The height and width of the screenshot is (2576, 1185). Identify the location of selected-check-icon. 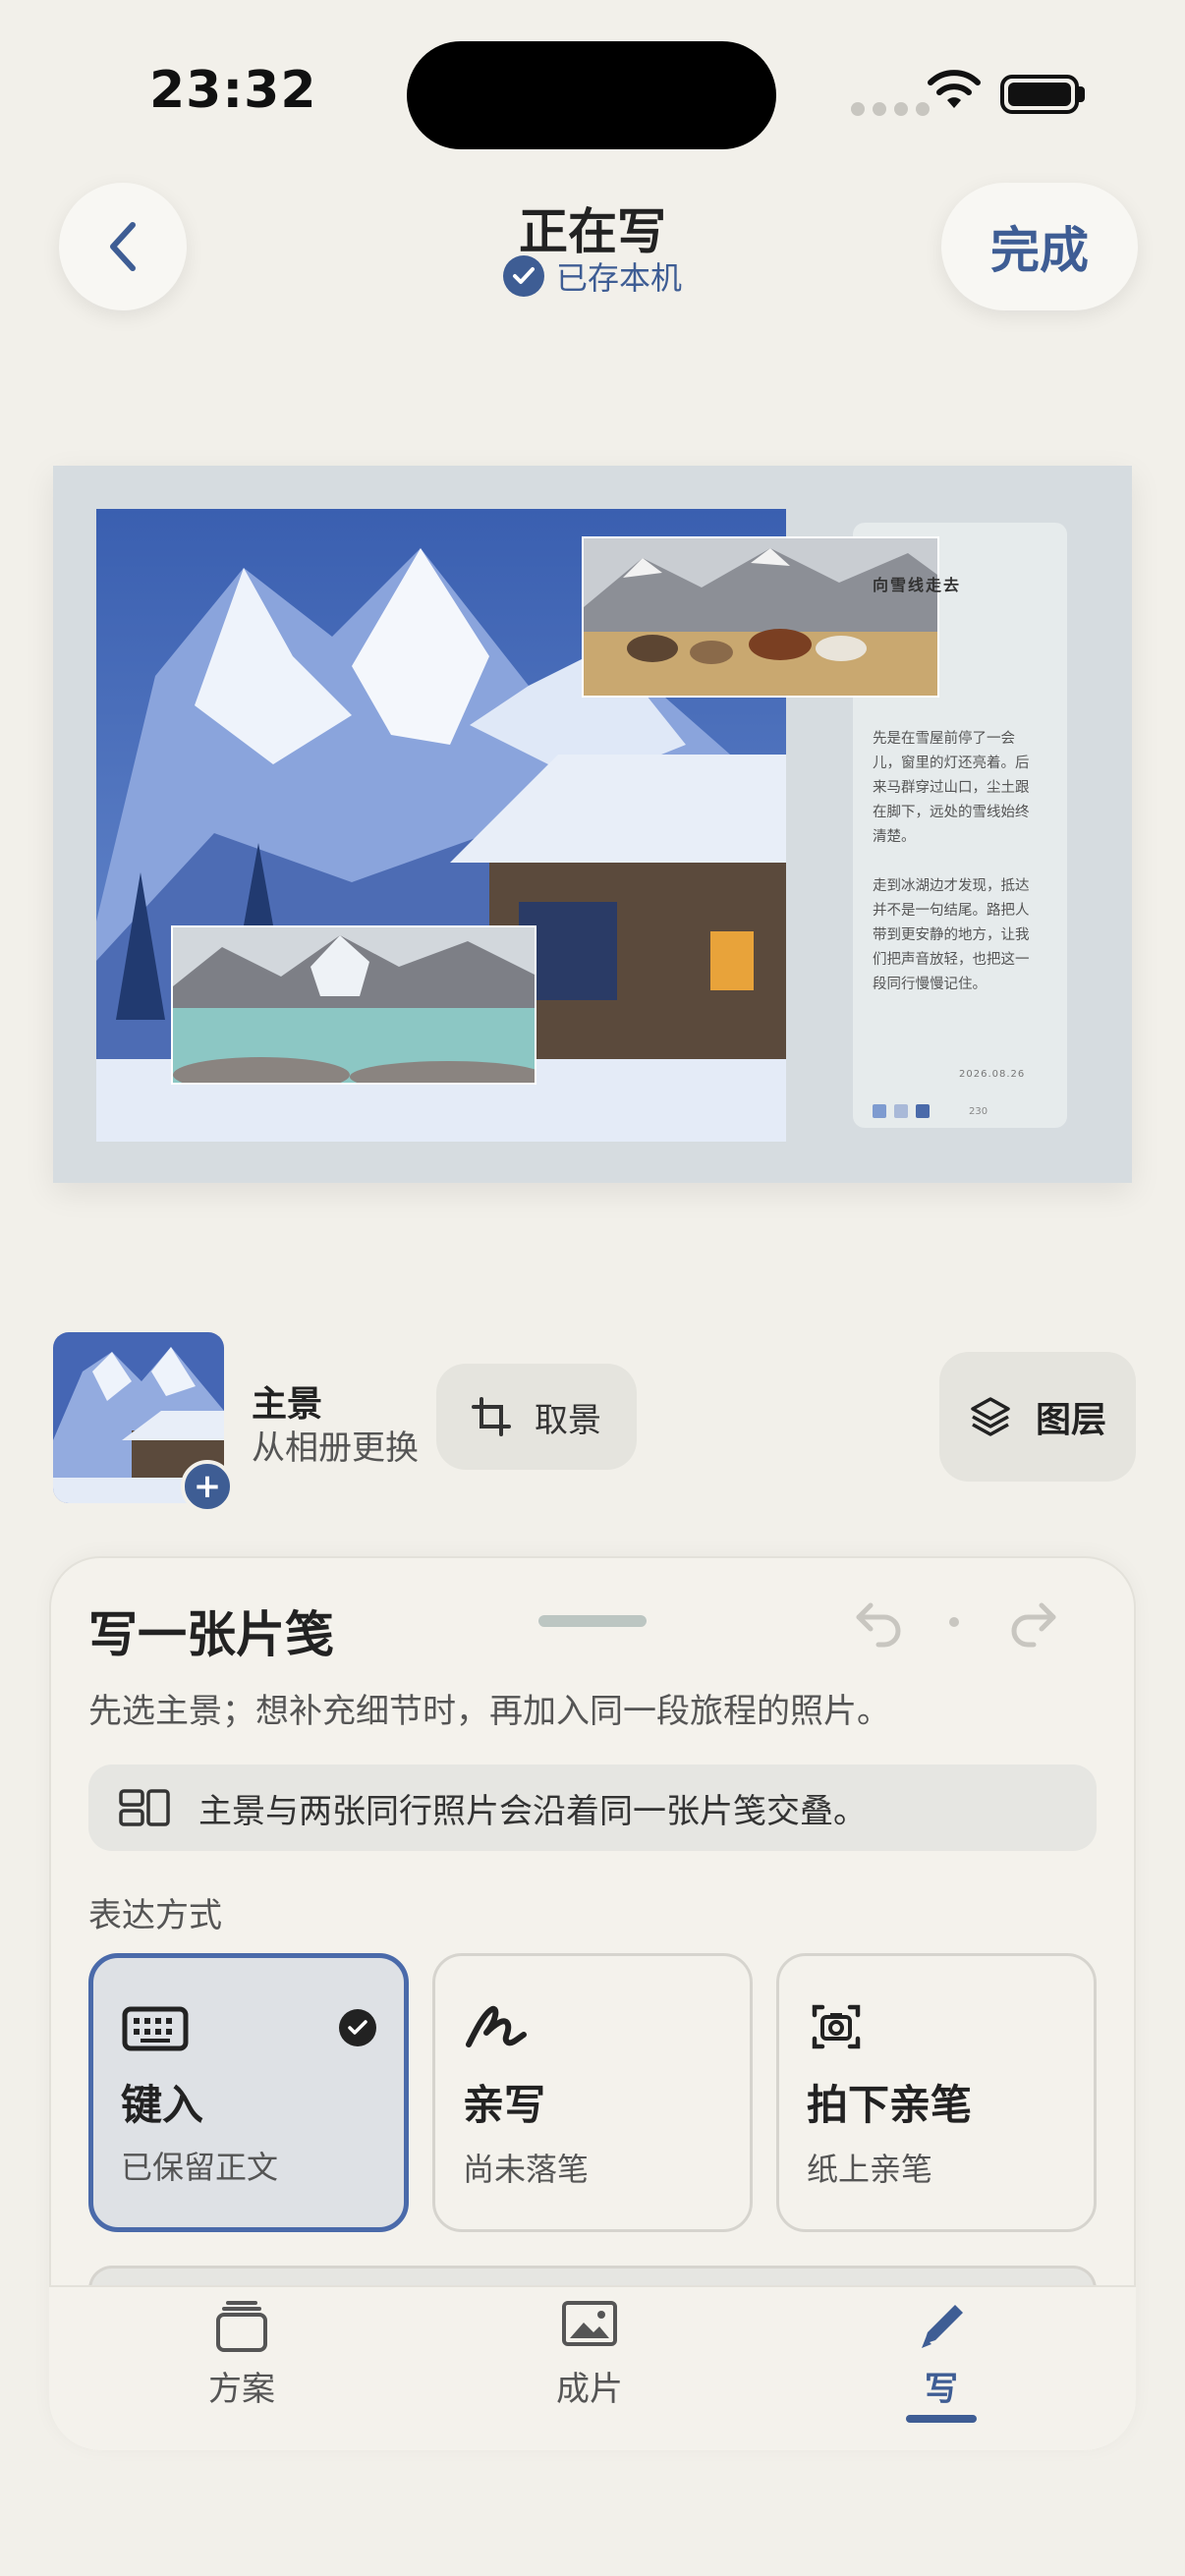
(357, 2027).